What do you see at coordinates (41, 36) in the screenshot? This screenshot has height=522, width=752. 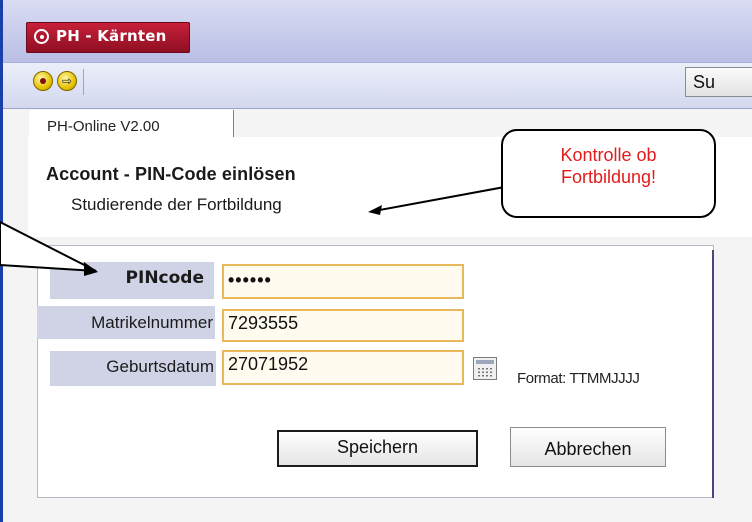 I see `app-logo-icon` at bounding box center [41, 36].